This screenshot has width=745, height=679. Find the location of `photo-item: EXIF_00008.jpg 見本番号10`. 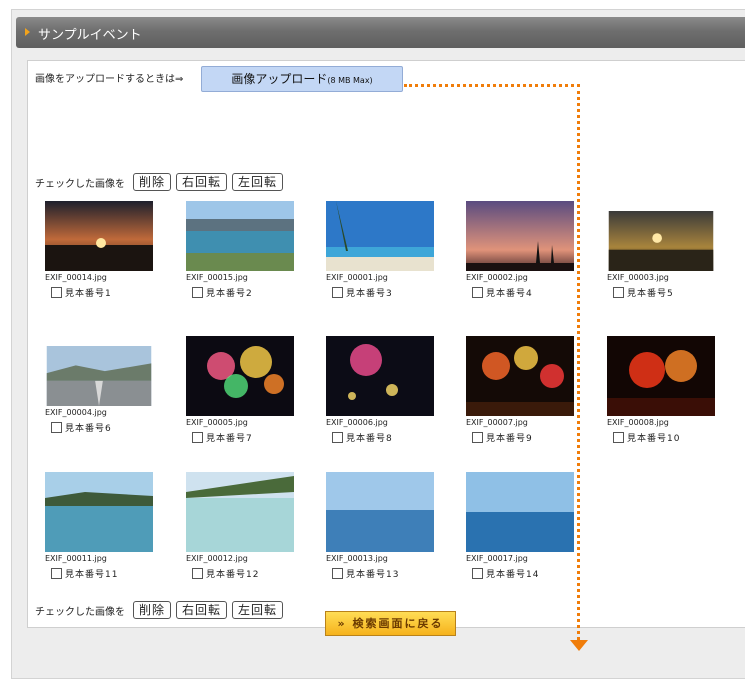

photo-item: EXIF_00008.jpg 見本番号10 is located at coordinates (667, 390).